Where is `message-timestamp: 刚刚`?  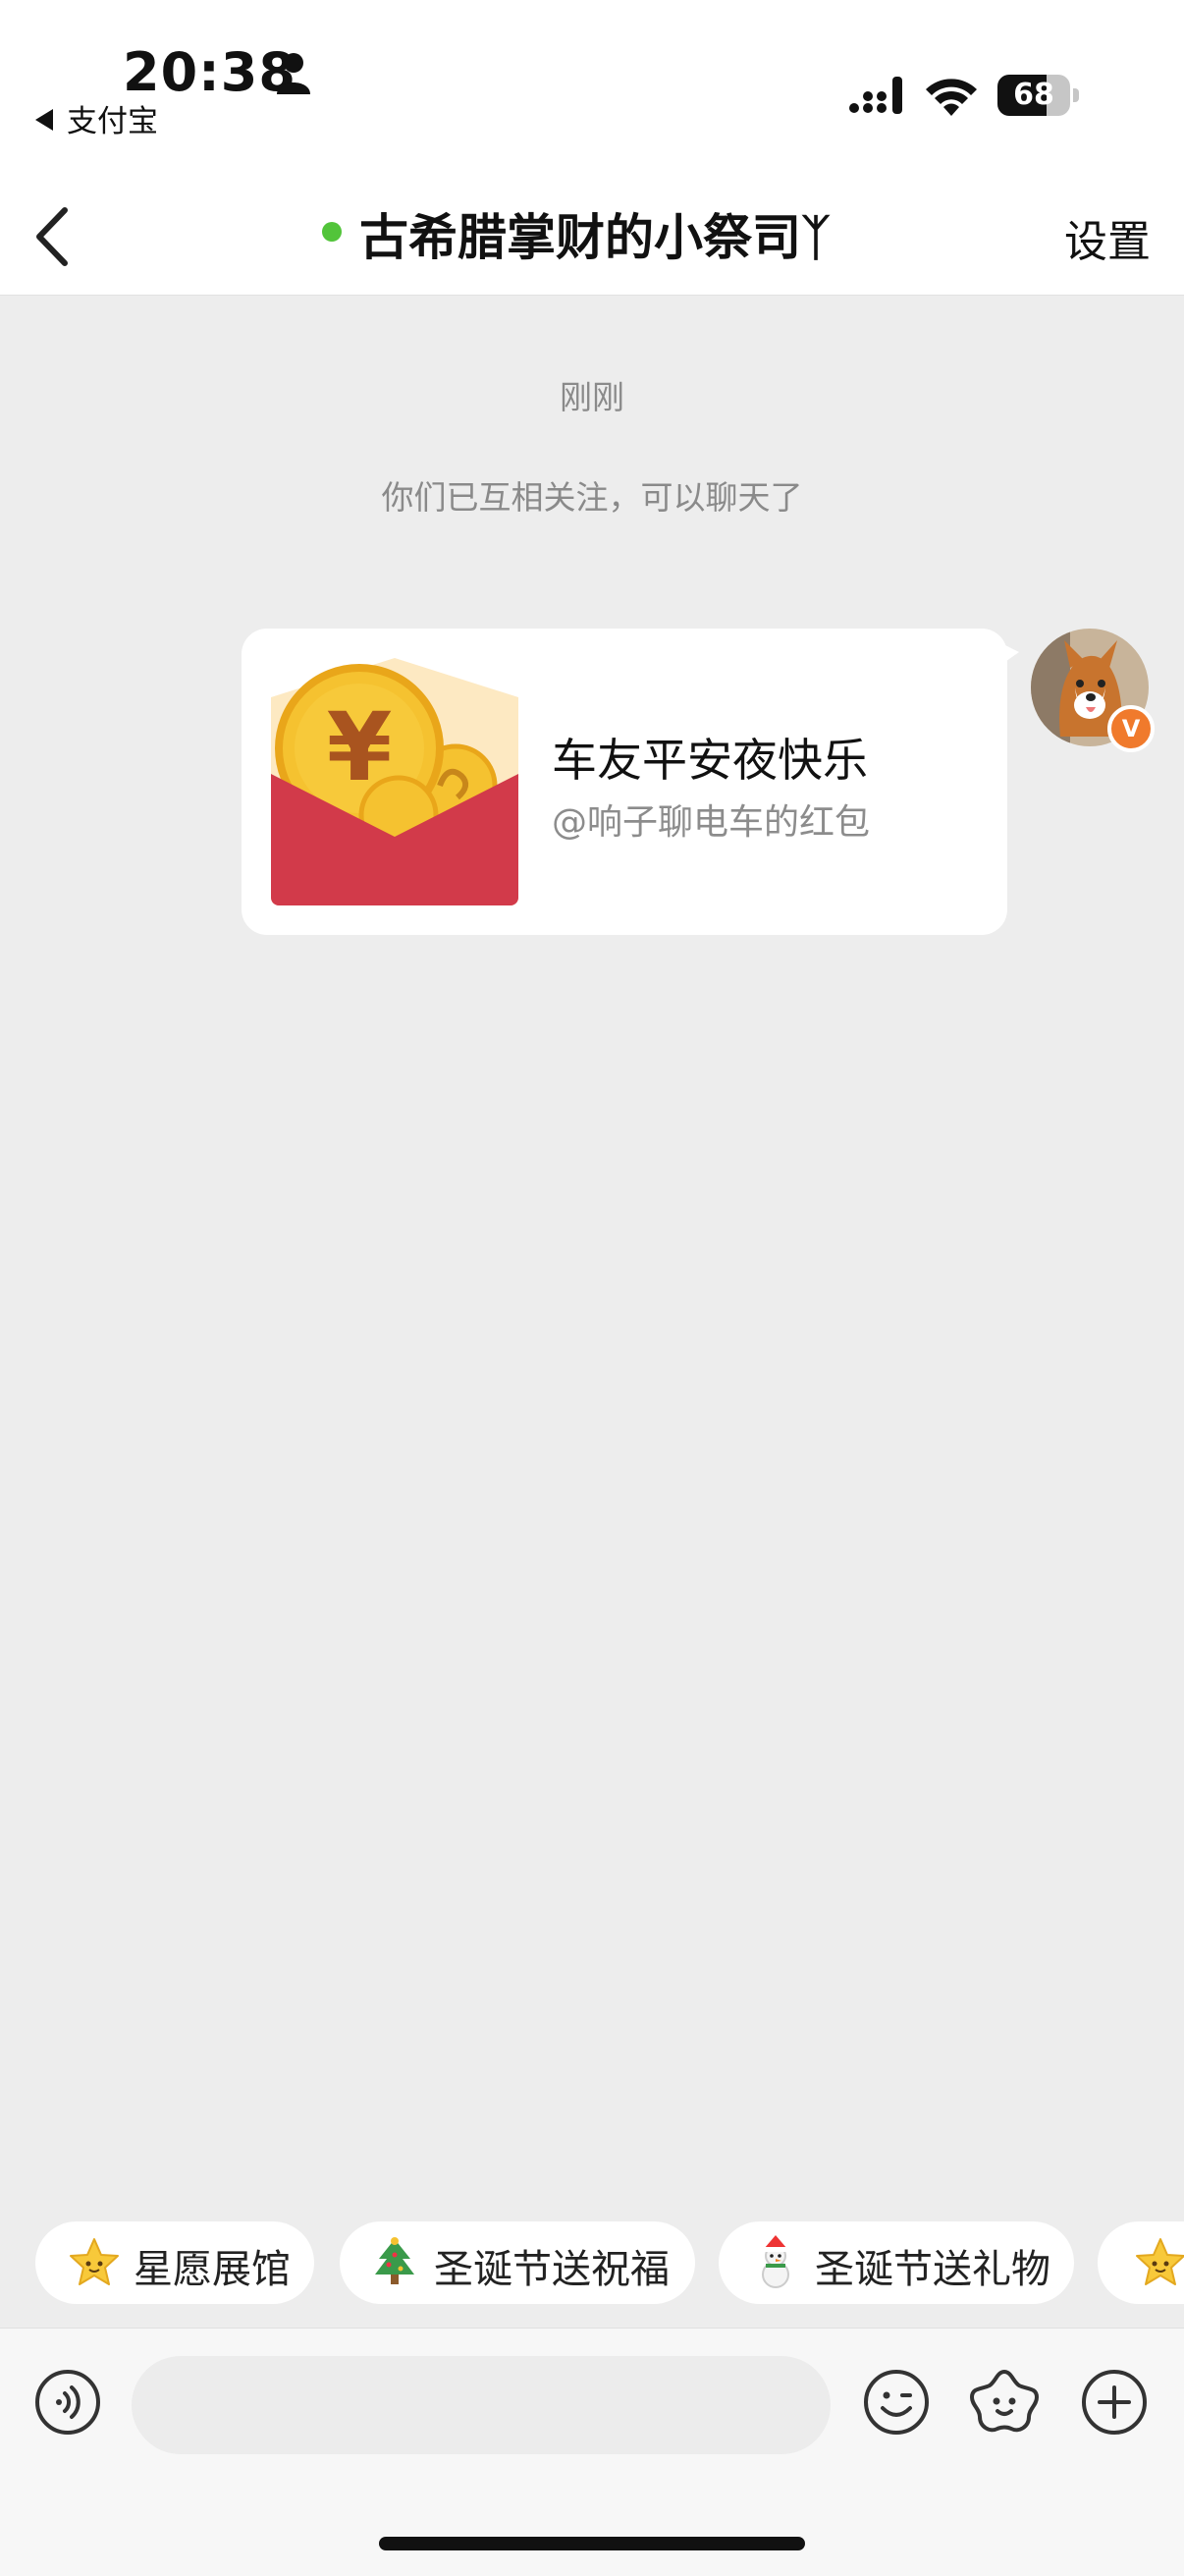
message-timestamp: 刚刚 is located at coordinates (592, 397).